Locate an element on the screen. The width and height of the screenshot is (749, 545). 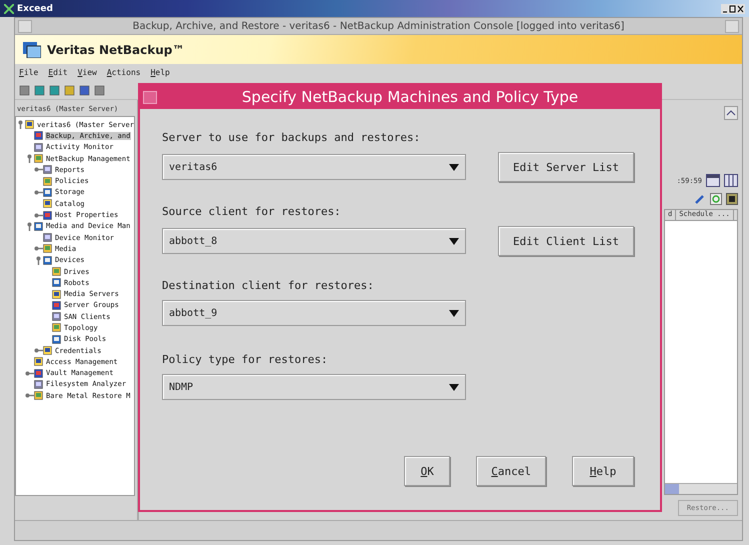
window-controls-icon is located at coordinates (733, 9).